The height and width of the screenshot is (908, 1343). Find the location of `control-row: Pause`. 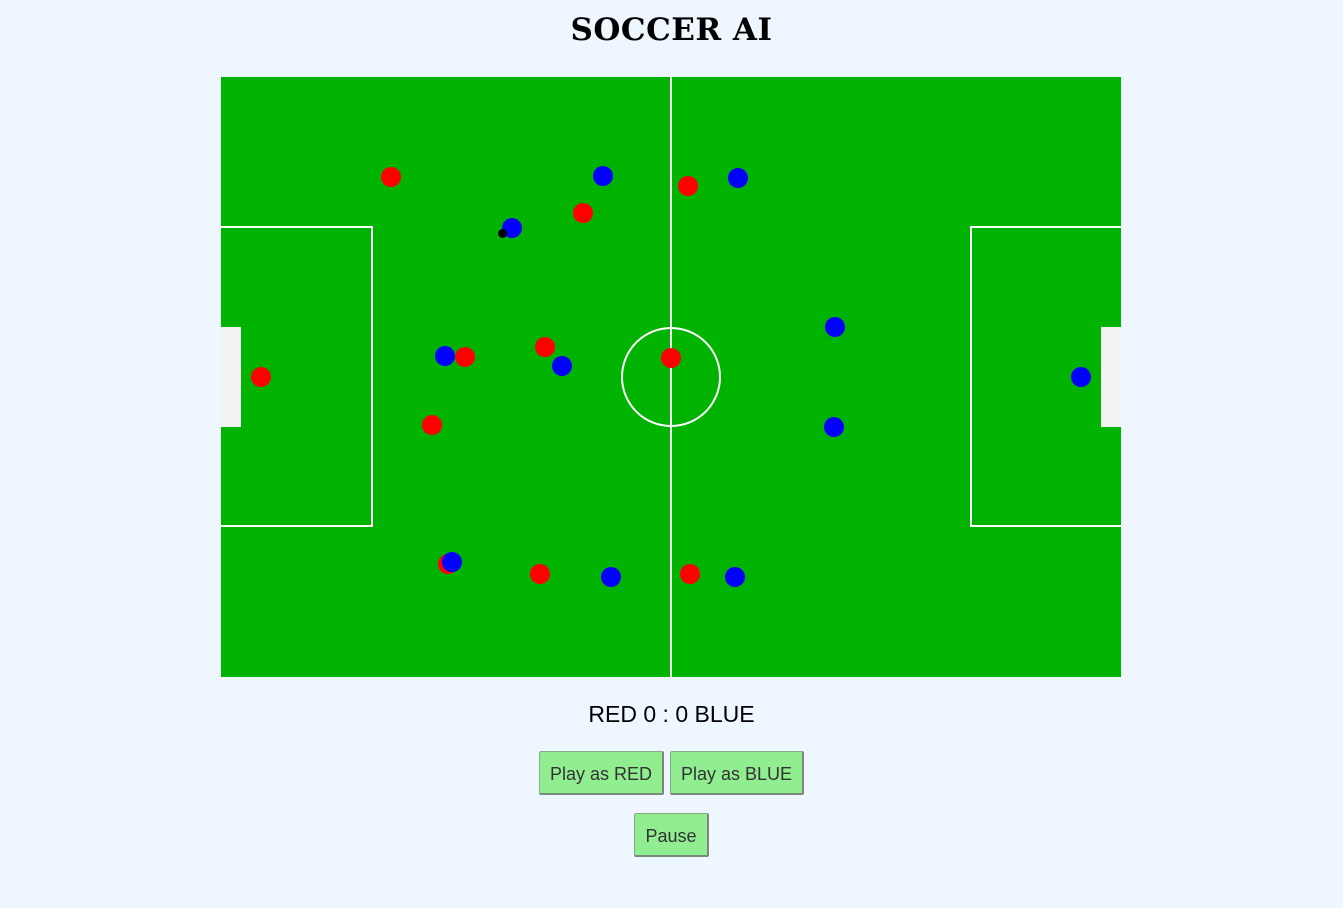

control-row: Pause is located at coordinates (671, 835).